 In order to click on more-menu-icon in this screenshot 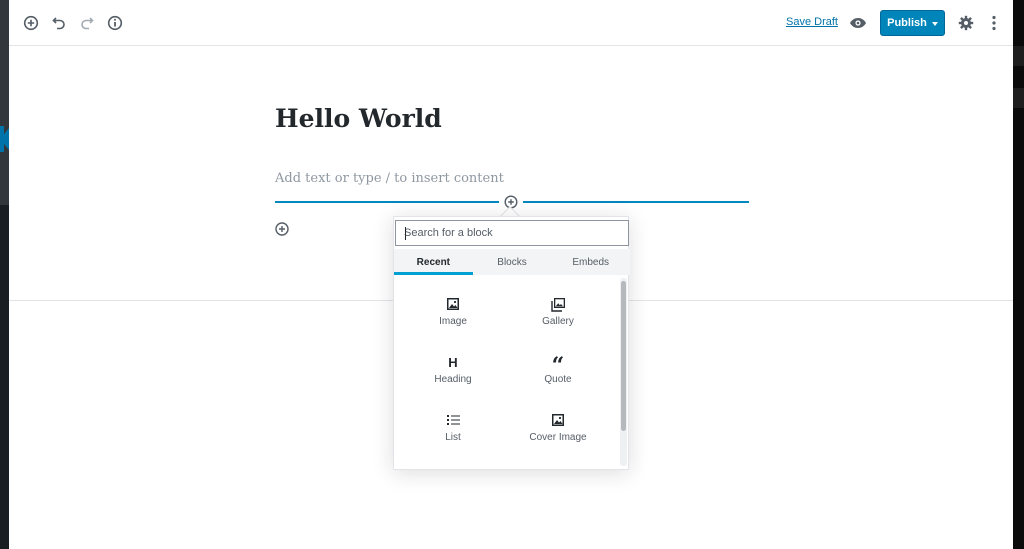, I will do `click(994, 23)`.